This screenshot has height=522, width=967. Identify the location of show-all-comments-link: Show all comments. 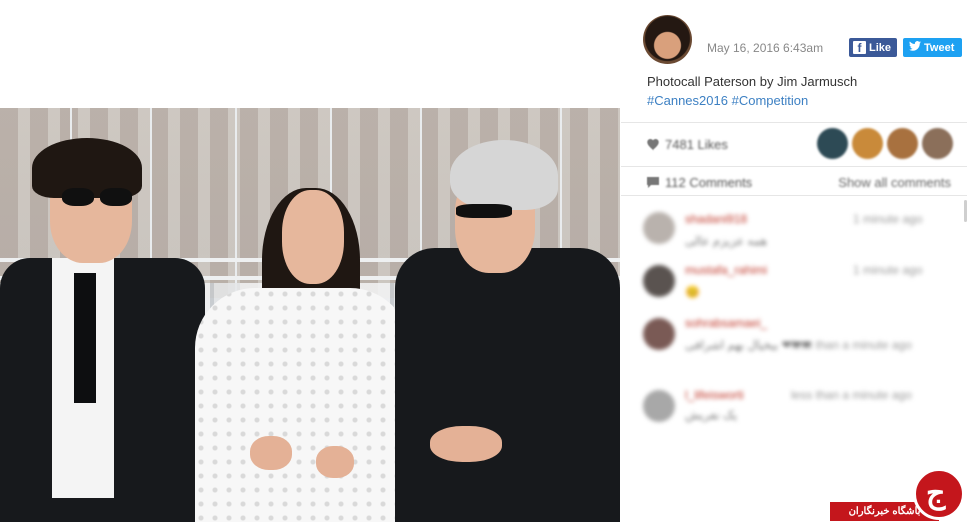
(894, 182).